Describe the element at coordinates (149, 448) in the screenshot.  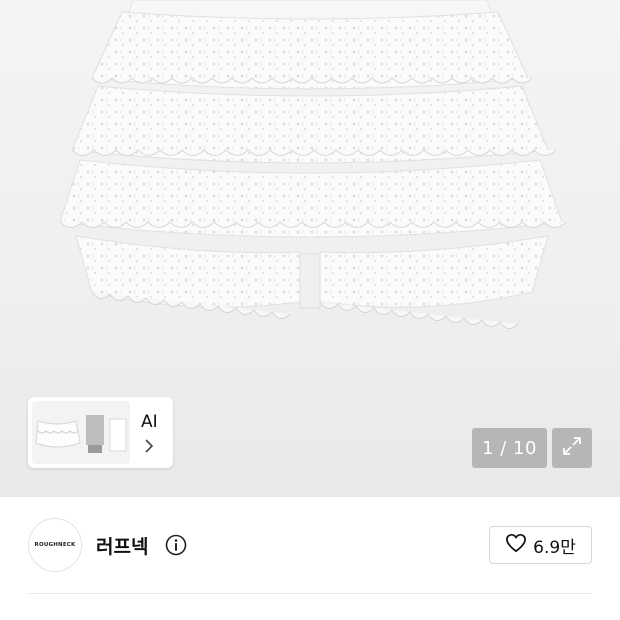
I see `chevron-right-icon` at that location.